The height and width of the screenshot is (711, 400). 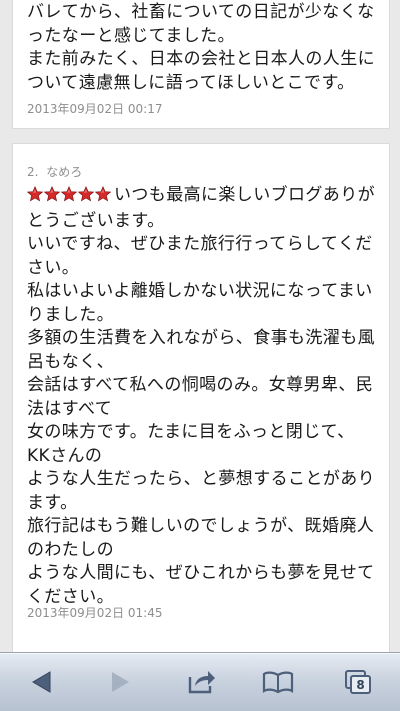 I want to click on comment-line: のわたしの, so click(x=70, y=549).